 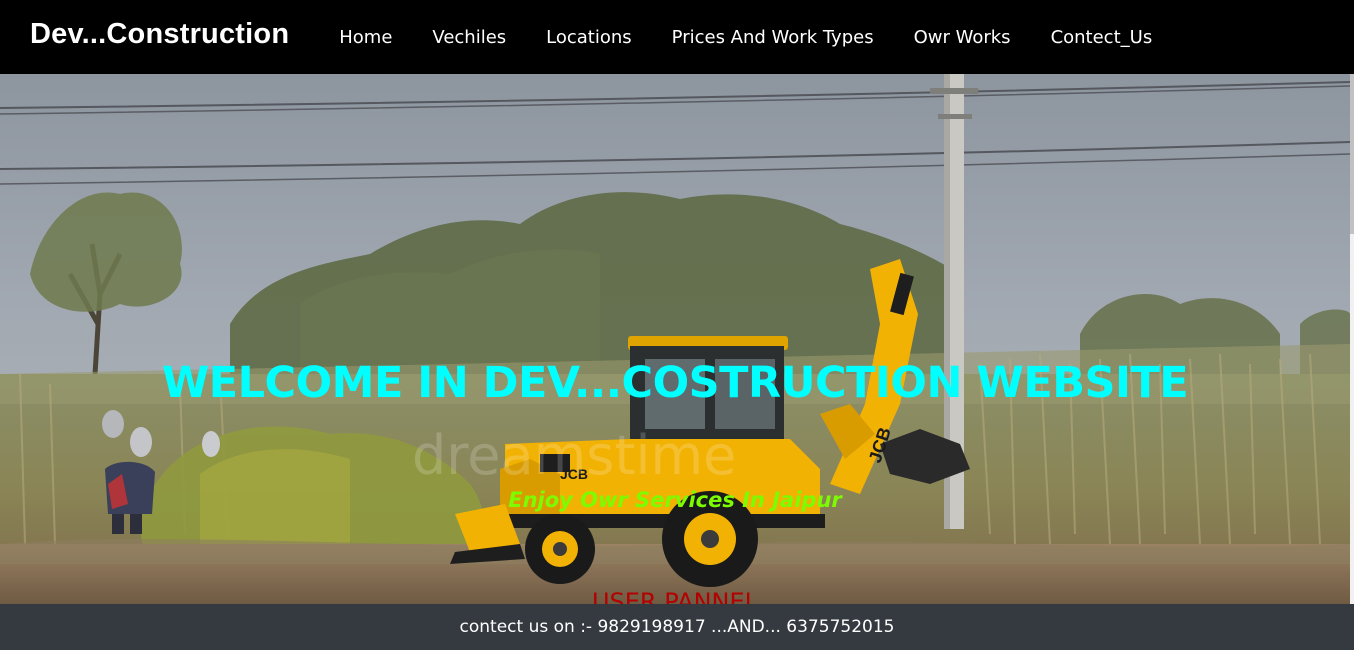 I want to click on scrollbar, so click(x=1352, y=339).